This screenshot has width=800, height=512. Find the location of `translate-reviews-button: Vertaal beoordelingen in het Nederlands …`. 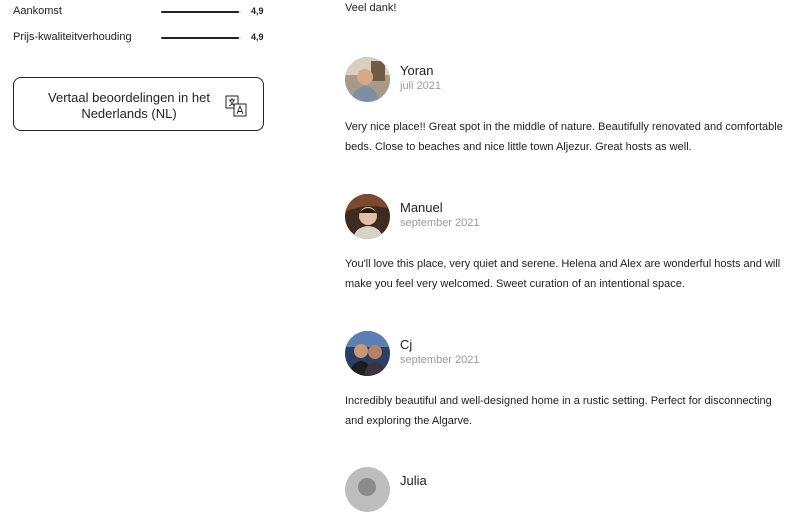

translate-reviews-button: Vertaal beoordelingen in het Nederlands … is located at coordinates (138, 104).